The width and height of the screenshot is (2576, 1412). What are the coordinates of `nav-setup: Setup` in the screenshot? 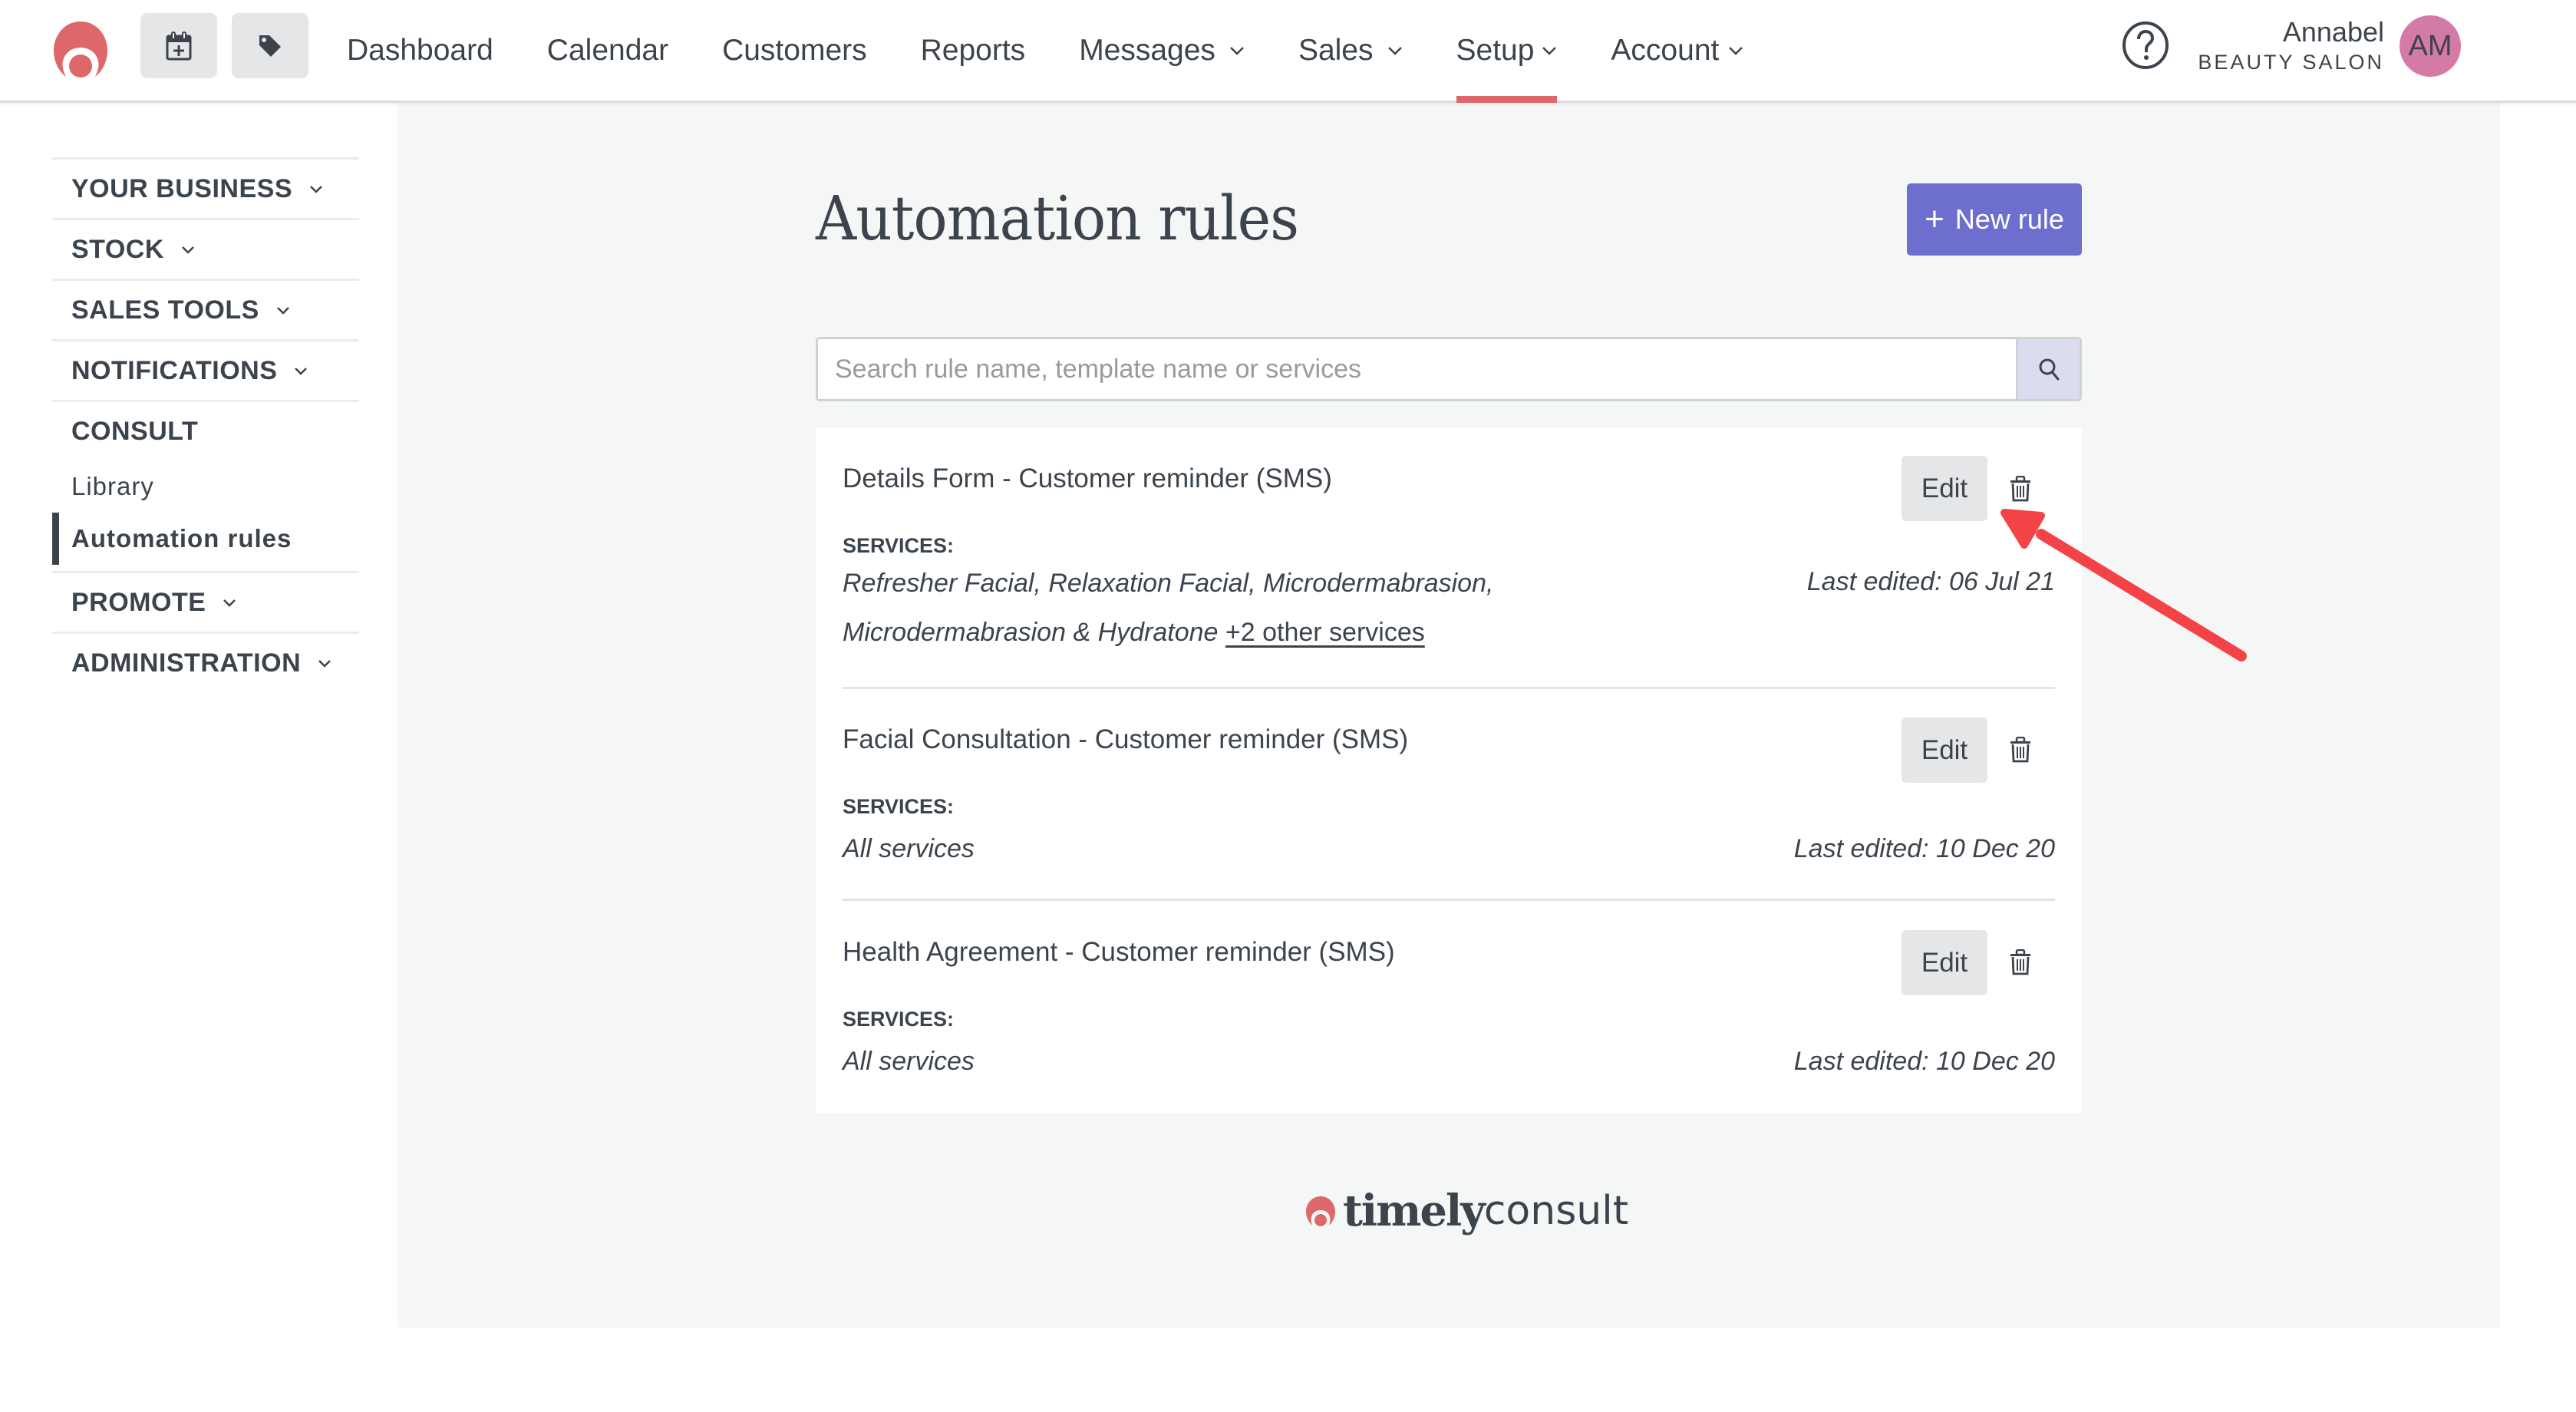 It's located at (1507, 51).